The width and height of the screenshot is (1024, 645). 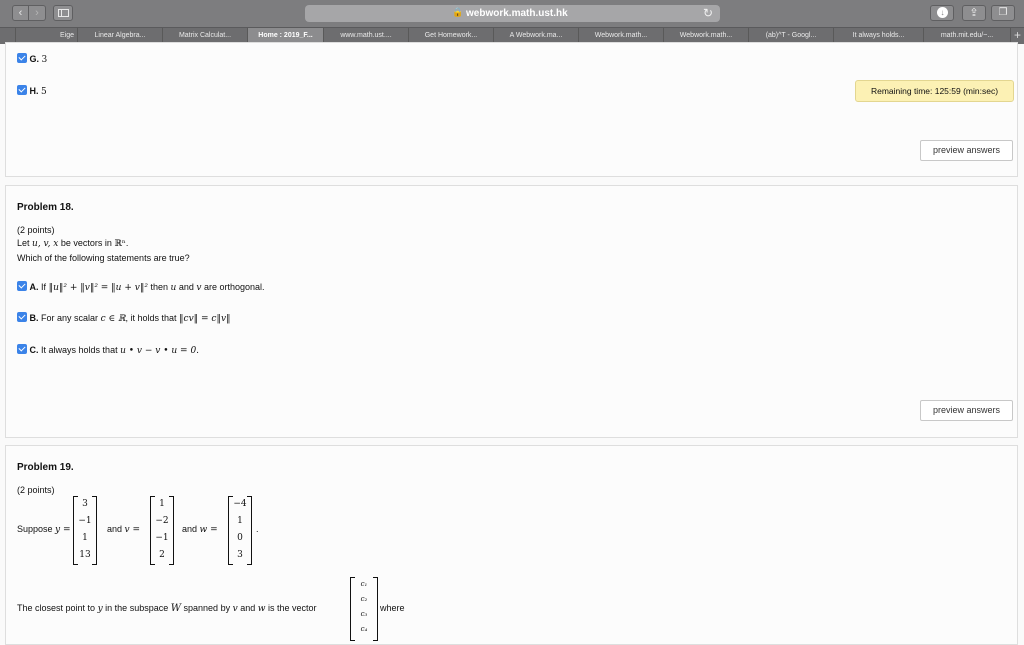 I want to click on math-vars: u, v, x, so click(x=45, y=244).